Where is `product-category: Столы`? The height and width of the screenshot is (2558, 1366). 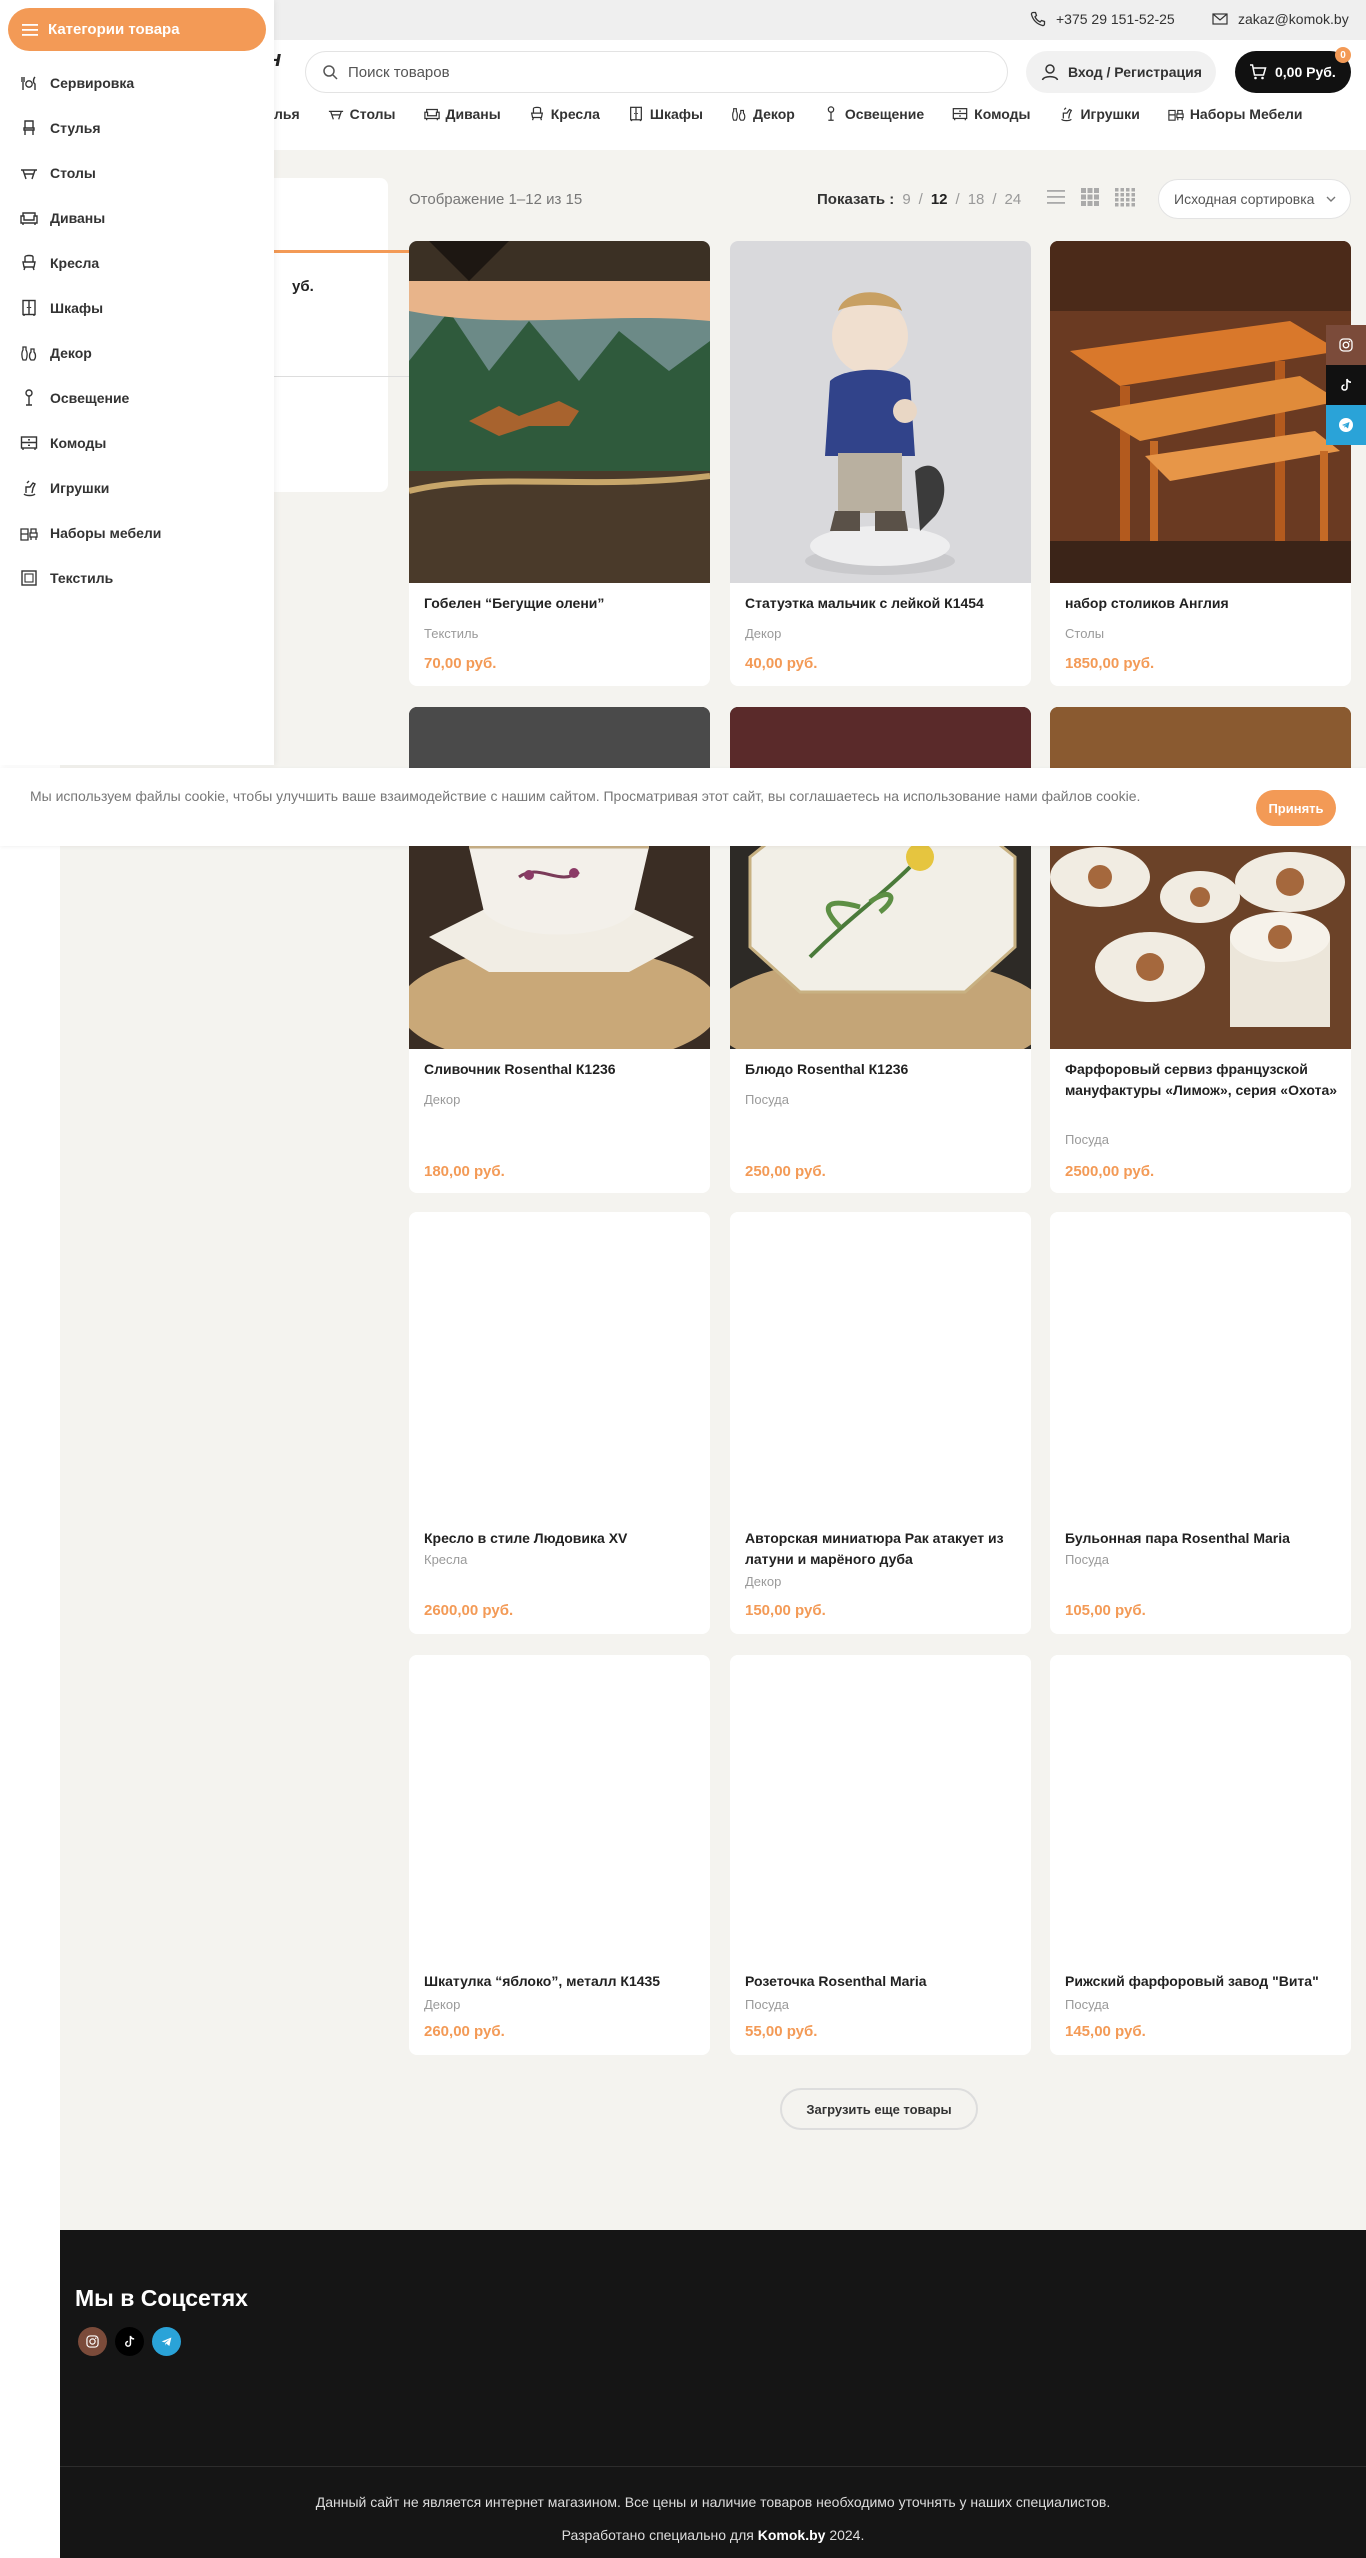
product-category: Столы is located at coordinates (1084, 633).